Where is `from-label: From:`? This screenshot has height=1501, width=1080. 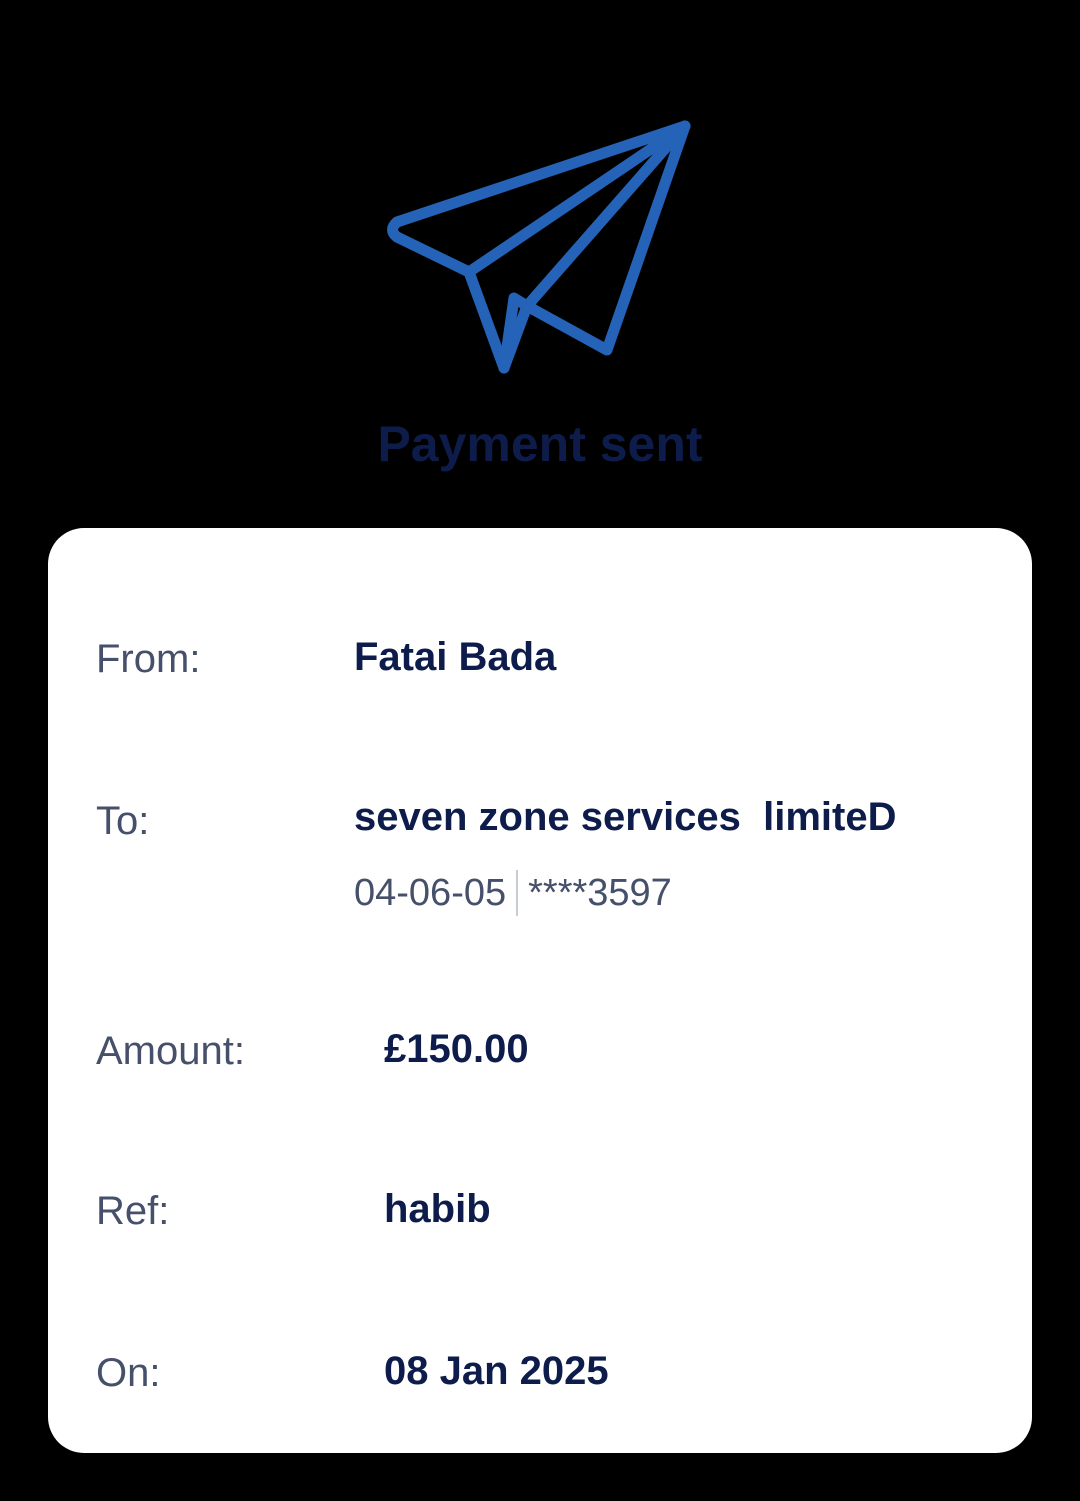
from-label: From: is located at coordinates (148, 659).